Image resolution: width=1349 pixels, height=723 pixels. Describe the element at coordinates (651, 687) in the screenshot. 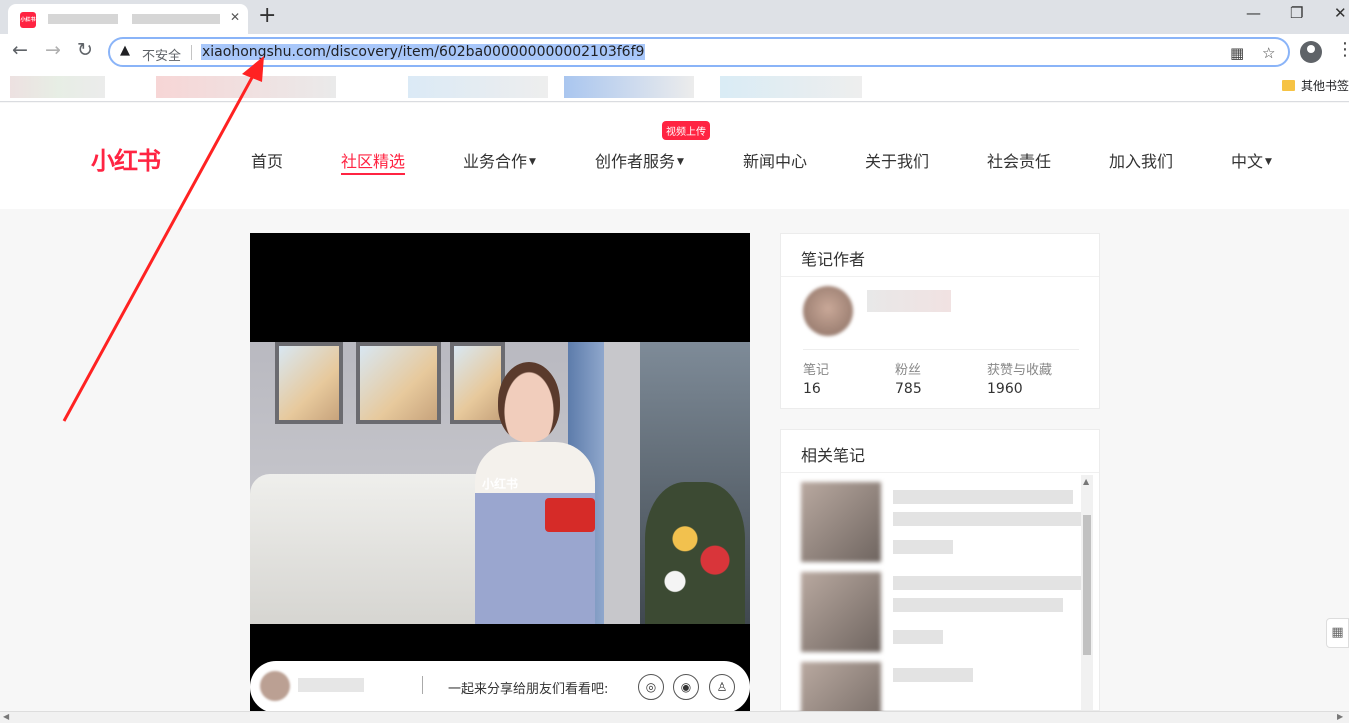

I see `wechat-icon: ◎` at that location.